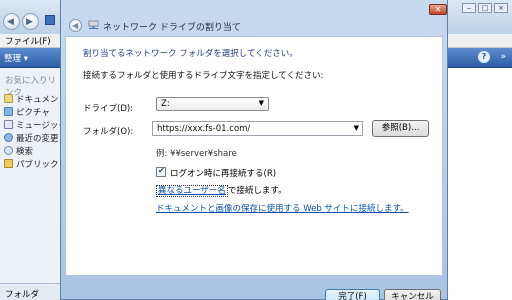 This screenshot has height=300, width=512. I want to click on finish-button: 完了(F), so click(352, 294).